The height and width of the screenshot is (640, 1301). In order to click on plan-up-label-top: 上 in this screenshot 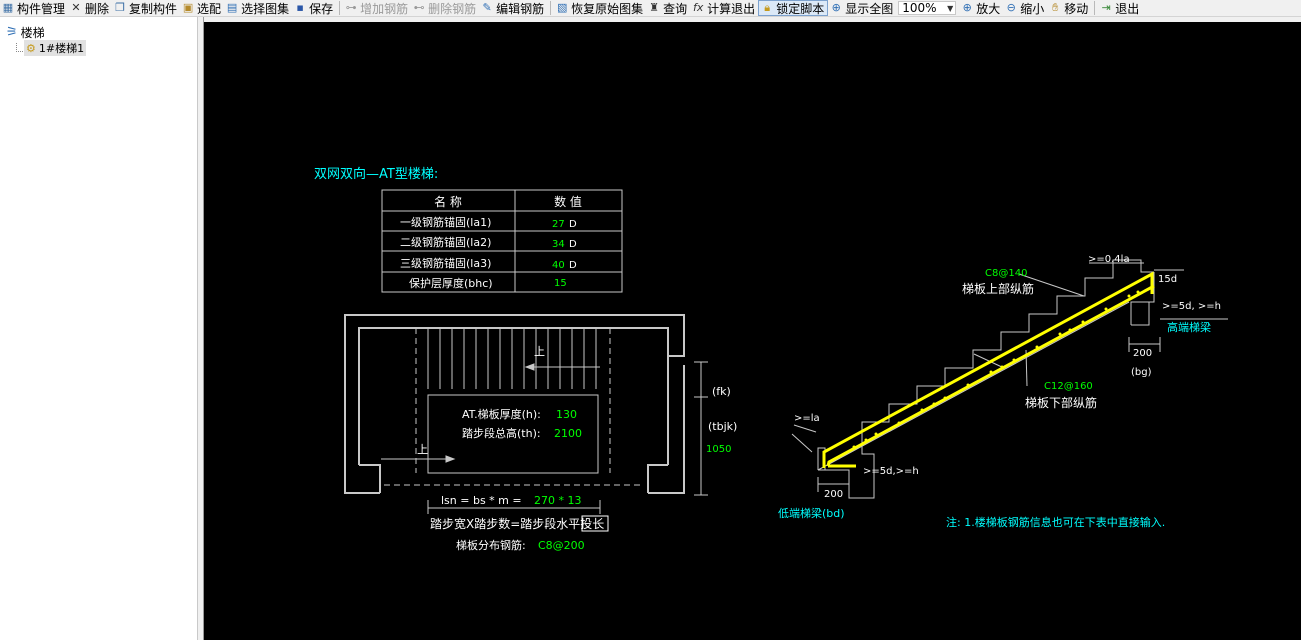, I will do `click(539, 351)`.